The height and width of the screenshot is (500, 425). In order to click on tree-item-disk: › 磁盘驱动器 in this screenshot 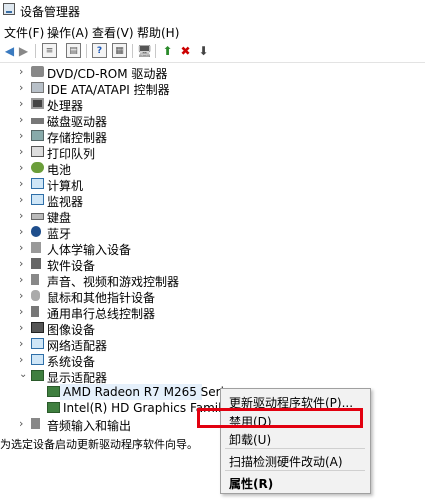, I will do `click(212, 120)`.